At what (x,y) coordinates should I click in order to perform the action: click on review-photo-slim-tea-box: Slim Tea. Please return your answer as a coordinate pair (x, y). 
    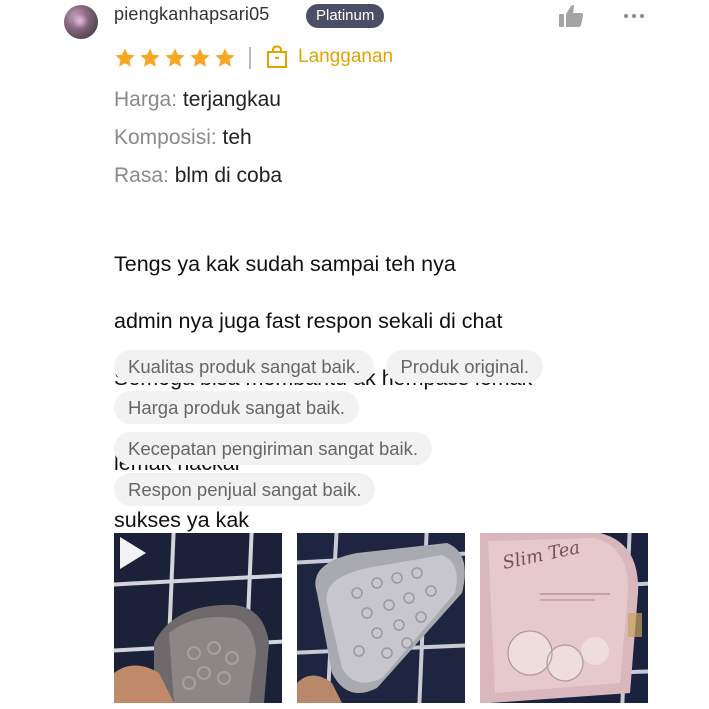
    Looking at the image, I should click on (564, 618).